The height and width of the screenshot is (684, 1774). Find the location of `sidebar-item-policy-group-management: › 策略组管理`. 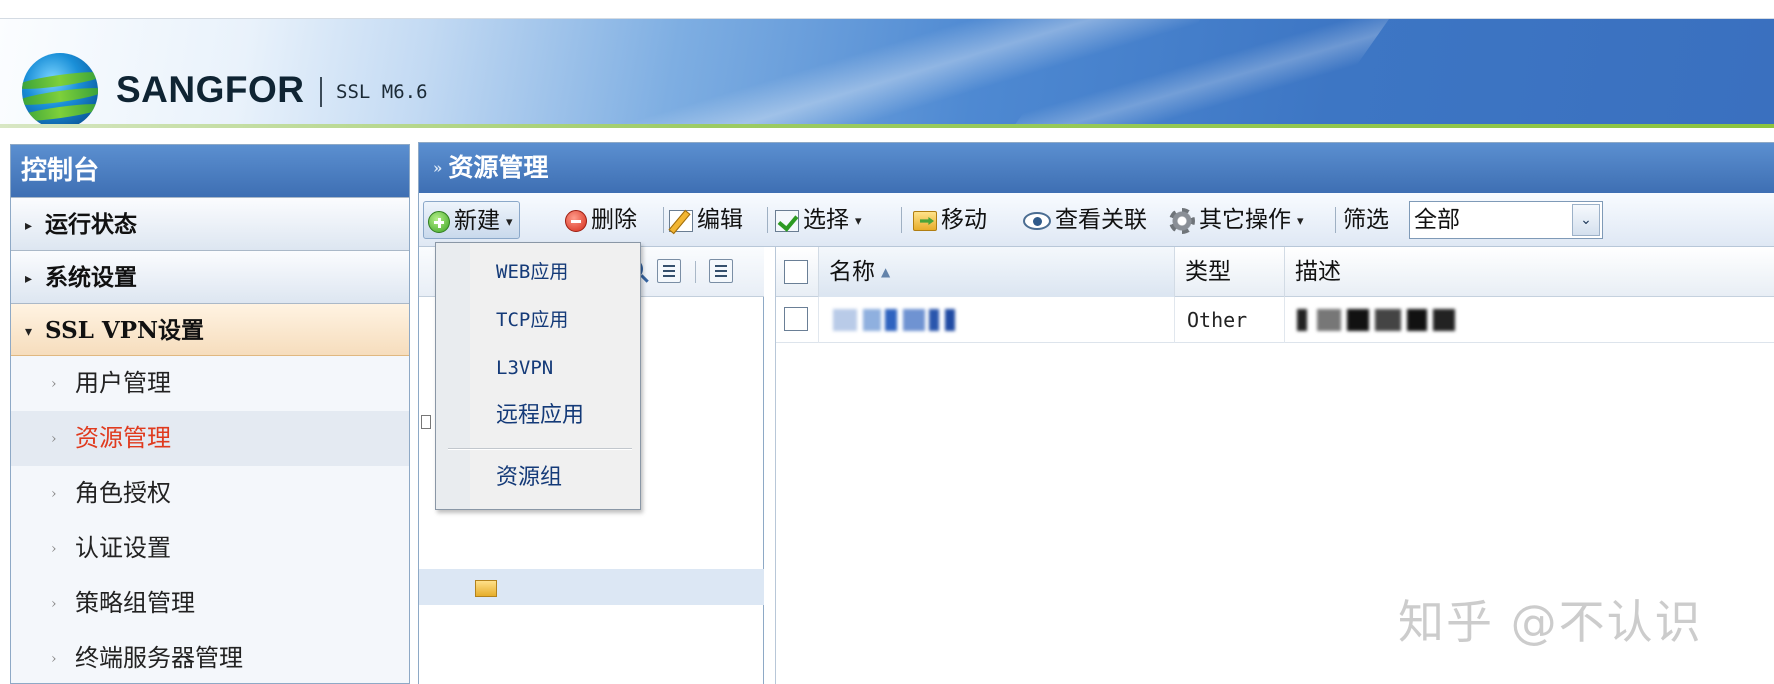

sidebar-item-policy-group-management: › 策略组管理 is located at coordinates (210, 603).